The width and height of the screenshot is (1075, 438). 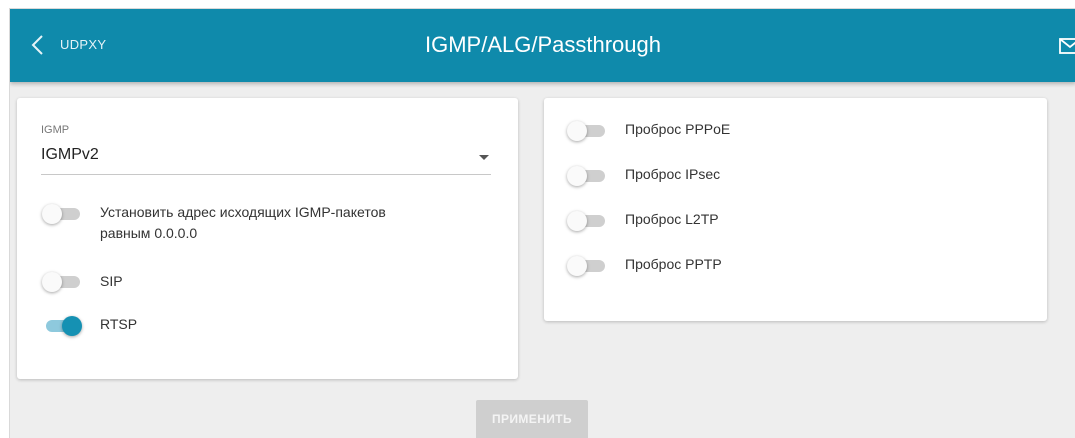 I want to click on toggle-pppoe-passthrough, so click(x=587, y=131).